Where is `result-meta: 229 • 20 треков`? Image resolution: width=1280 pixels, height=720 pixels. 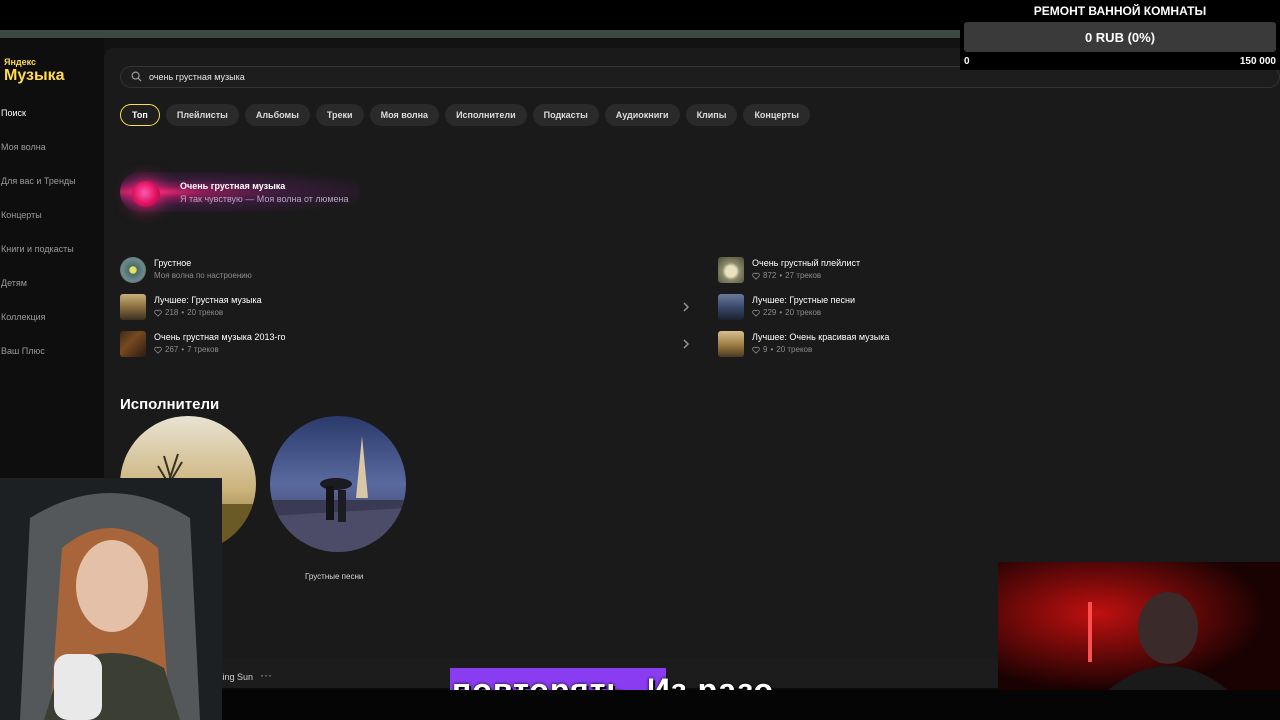 result-meta: 229 • 20 треков is located at coordinates (786, 312).